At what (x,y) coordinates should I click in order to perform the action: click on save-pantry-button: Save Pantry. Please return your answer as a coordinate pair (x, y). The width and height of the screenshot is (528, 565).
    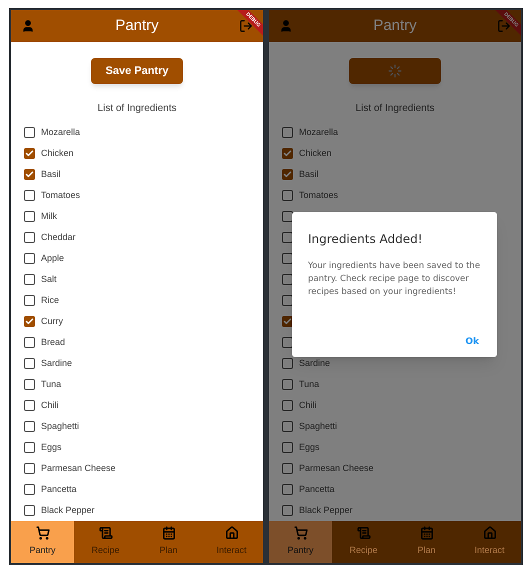
    Looking at the image, I should click on (137, 71).